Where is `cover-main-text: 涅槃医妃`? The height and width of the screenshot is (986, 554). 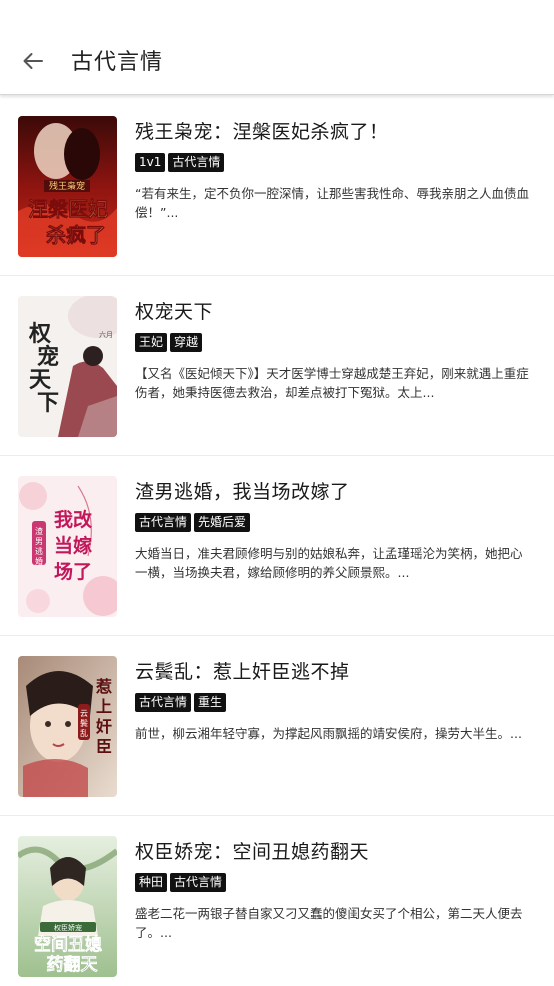 cover-main-text: 涅槃医妃 is located at coordinates (68, 209).